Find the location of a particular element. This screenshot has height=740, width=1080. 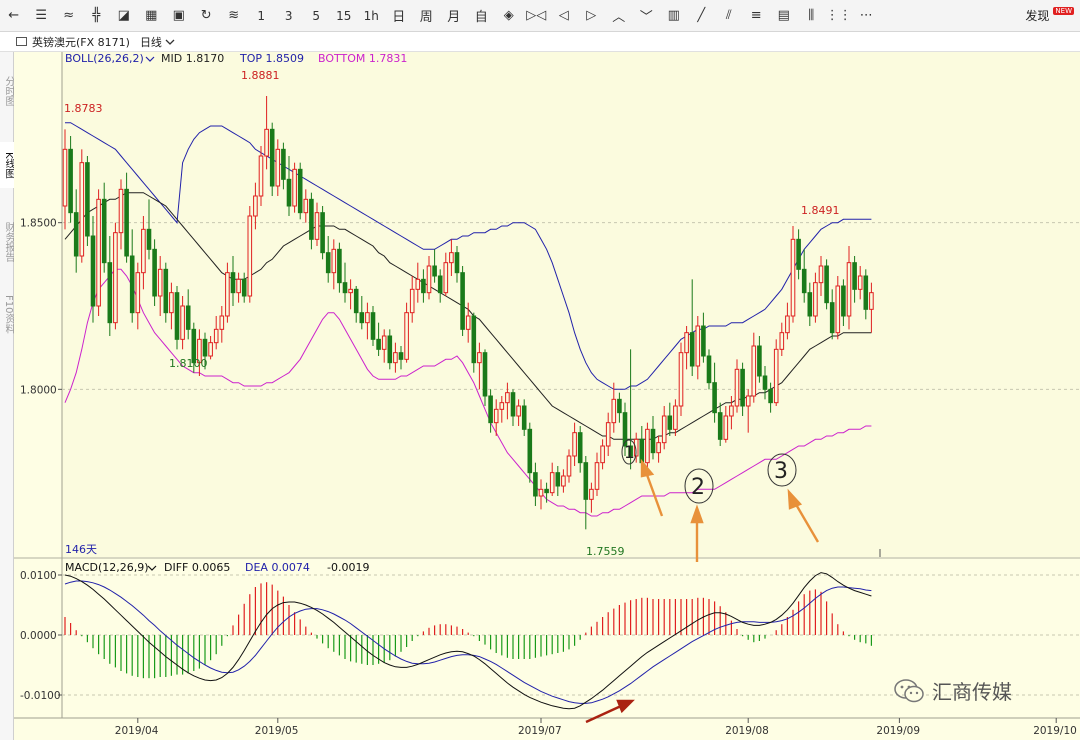

toolbar-button-3: ╬ is located at coordinates (97, 16).